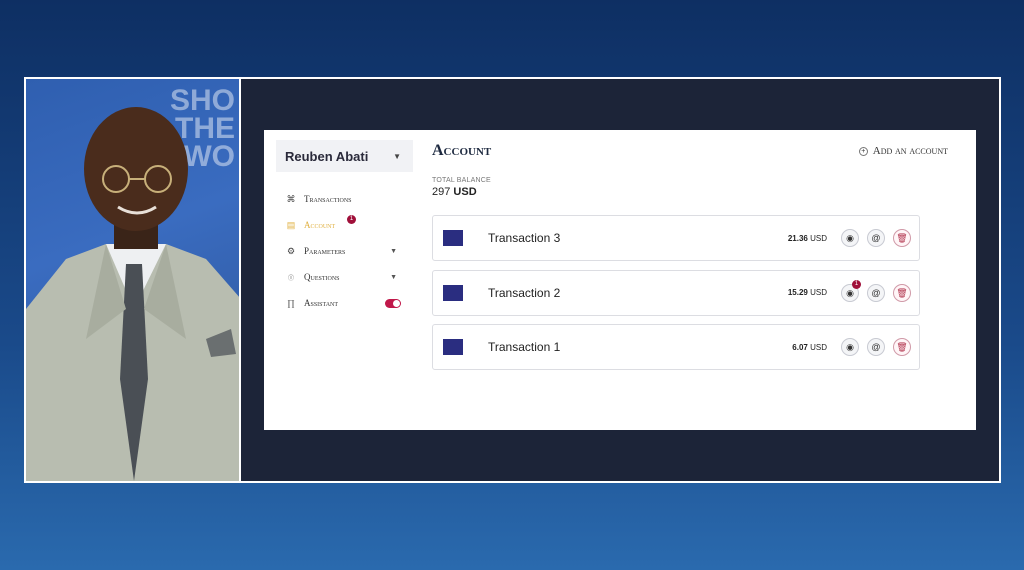 This screenshot has width=1024, height=570. Describe the element at coordinates (863, 151) in the screenshot. I see `plus-icon: +` at that location.